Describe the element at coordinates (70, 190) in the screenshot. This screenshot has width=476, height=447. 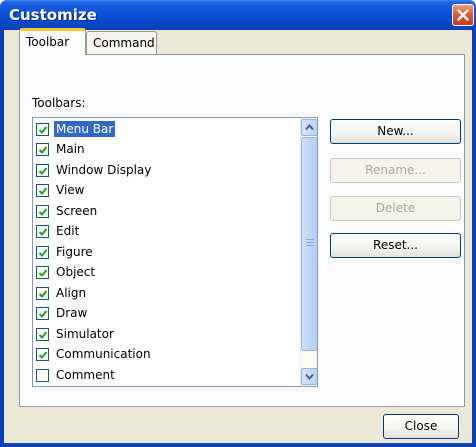
I see `list-item-label: View` at that location.